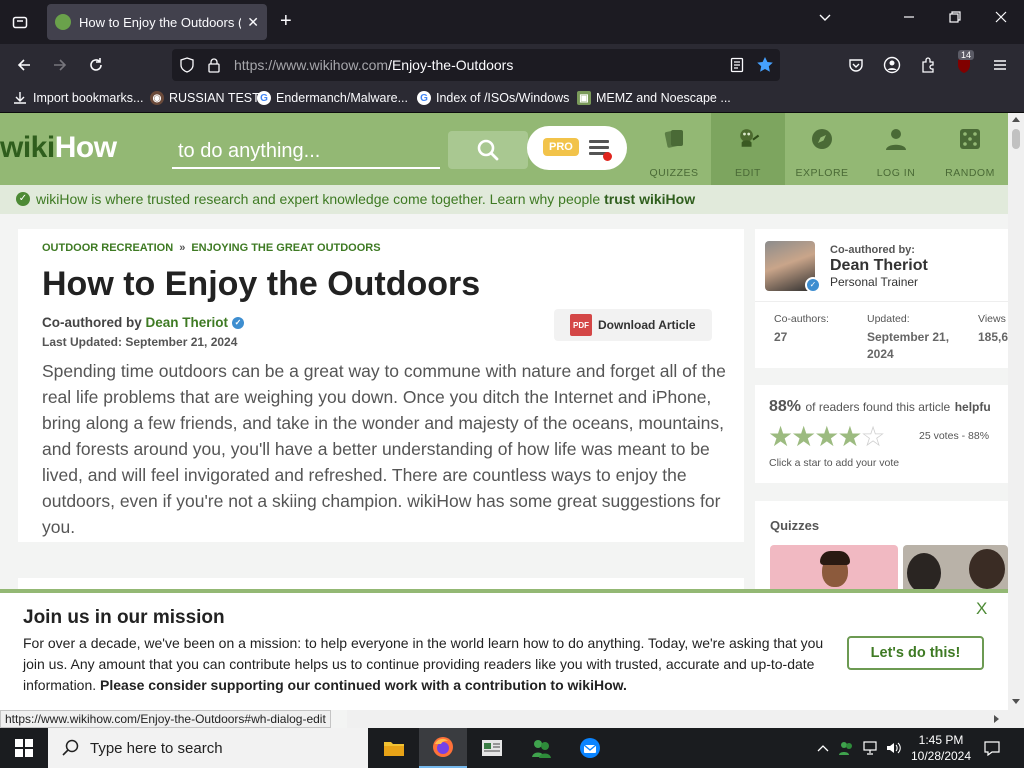 This screenshot has height=768, width=1024. Describe the element at coordinates (1016, 411) in the screenshot. I see `vertical-scrollbar` at that location.